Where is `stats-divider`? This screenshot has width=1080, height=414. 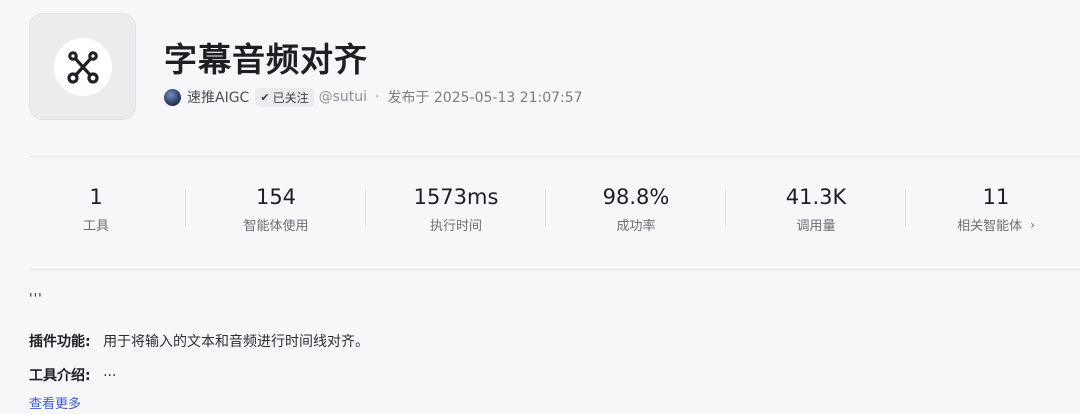 stats-divider is located at coordinates (554, 269).